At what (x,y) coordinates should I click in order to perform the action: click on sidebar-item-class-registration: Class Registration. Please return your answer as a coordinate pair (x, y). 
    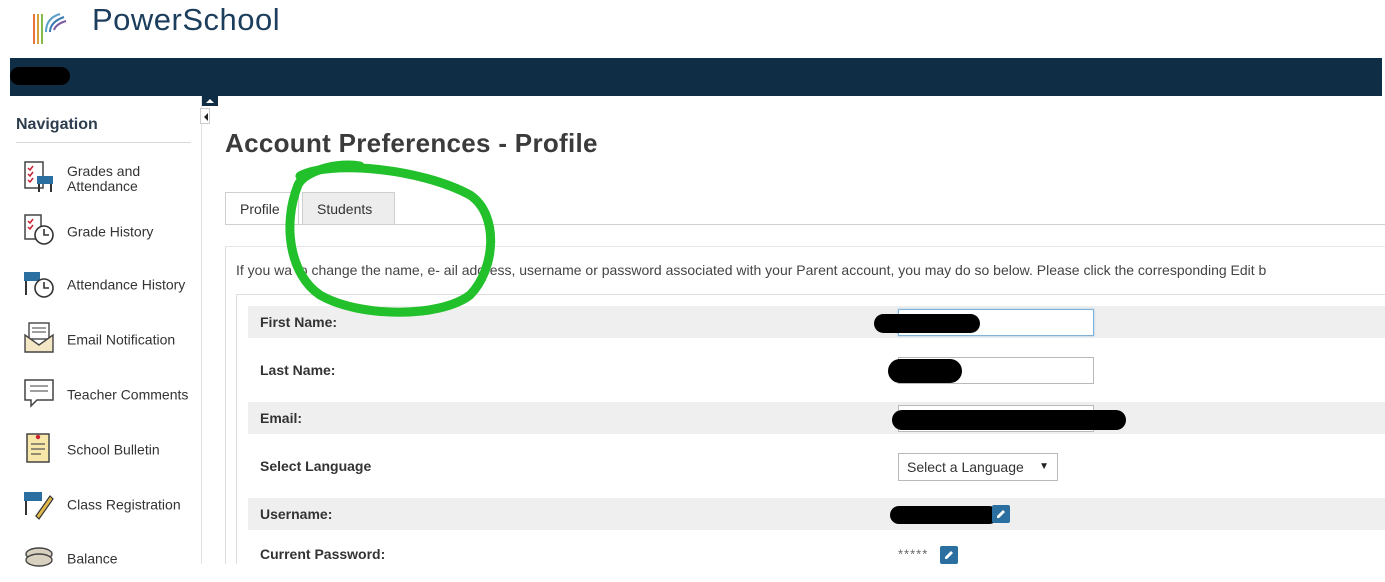
    Looking at the image, I should click on (108, 505).